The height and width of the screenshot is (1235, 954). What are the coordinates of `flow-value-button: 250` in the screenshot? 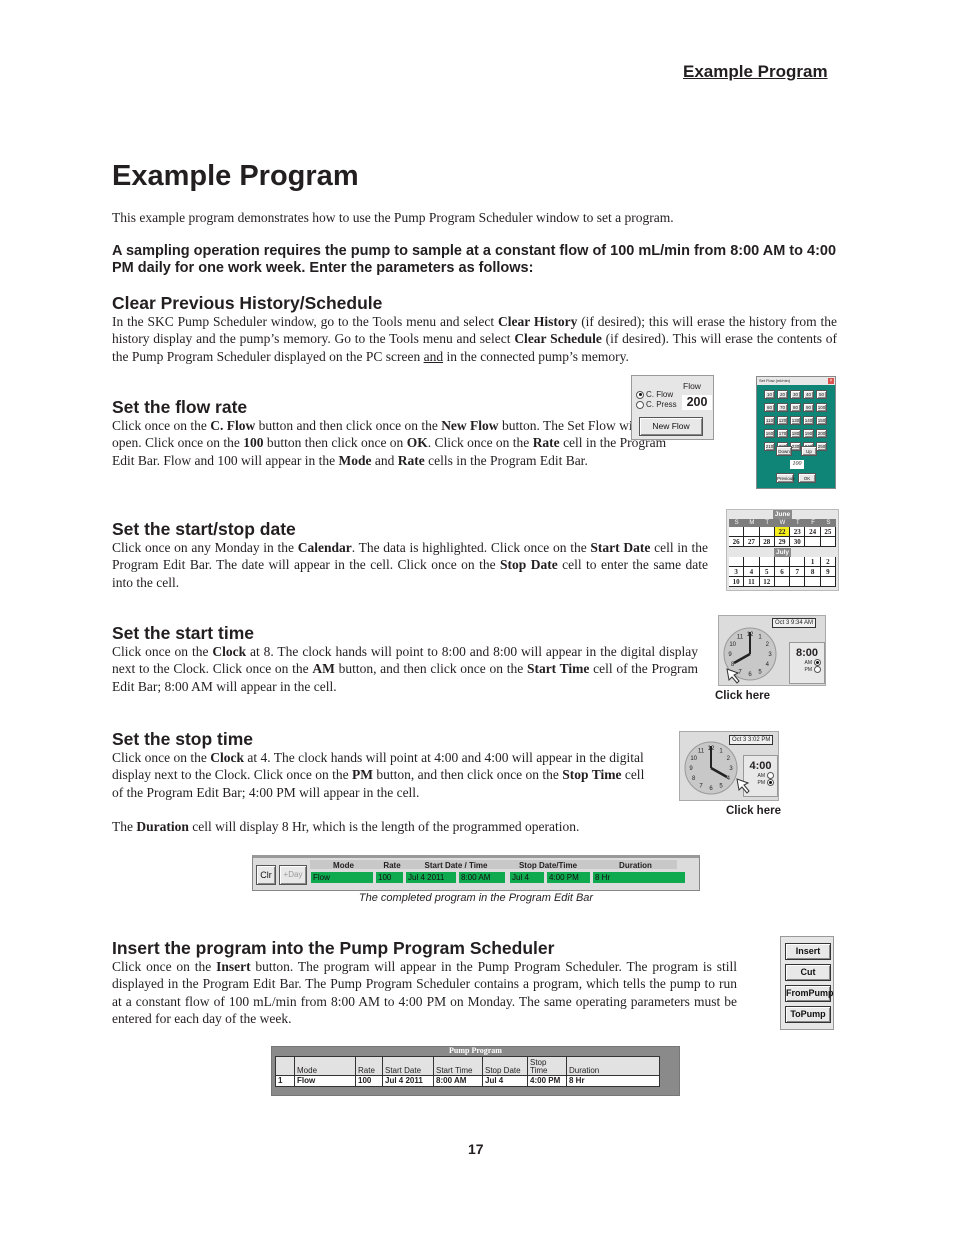 It's located at (821, 446).